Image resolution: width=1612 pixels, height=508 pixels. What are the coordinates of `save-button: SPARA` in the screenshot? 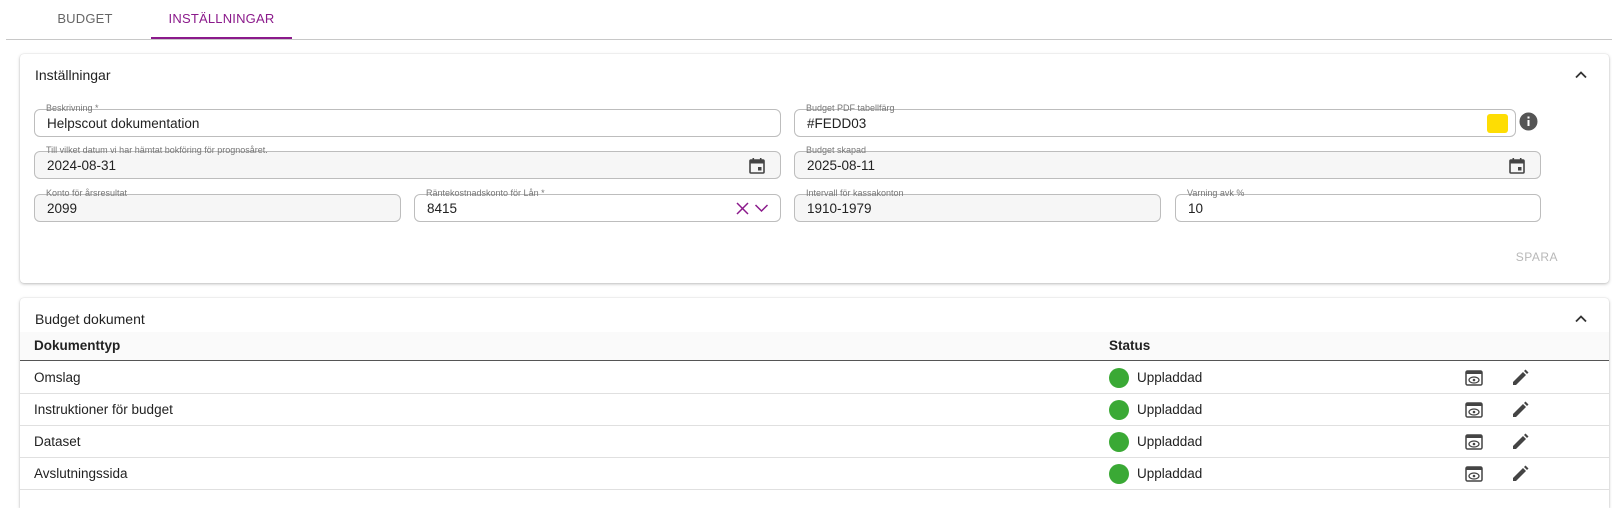 It's located at (1537, 257).